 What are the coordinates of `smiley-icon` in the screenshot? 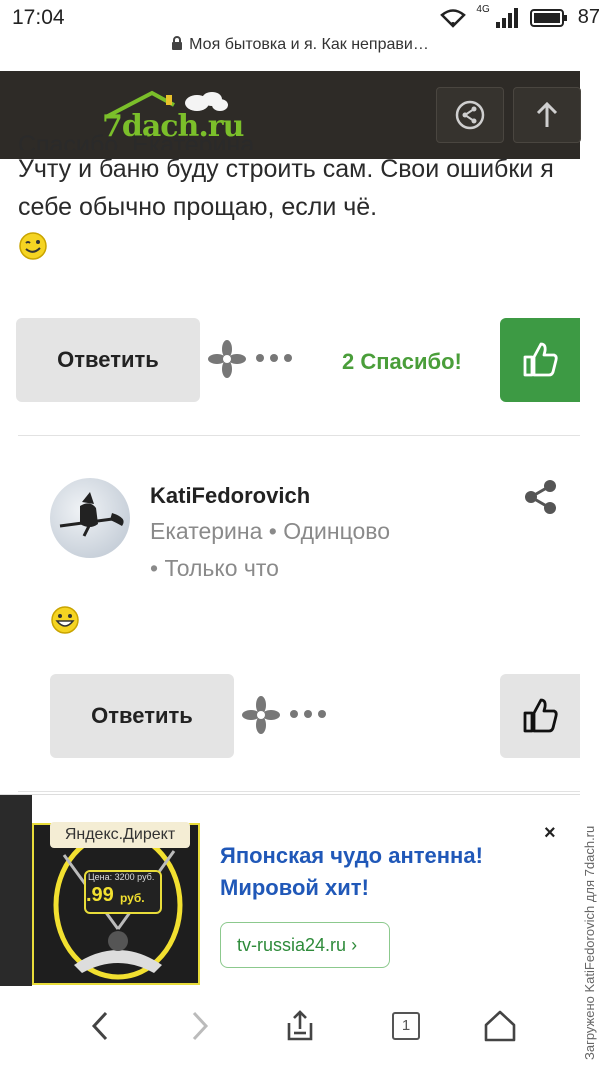 It's located at (65, 620).